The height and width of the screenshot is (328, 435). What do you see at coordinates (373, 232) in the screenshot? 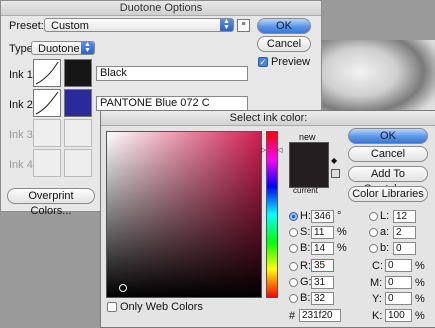
I see `a-radio` at bounding box center [373, 232].